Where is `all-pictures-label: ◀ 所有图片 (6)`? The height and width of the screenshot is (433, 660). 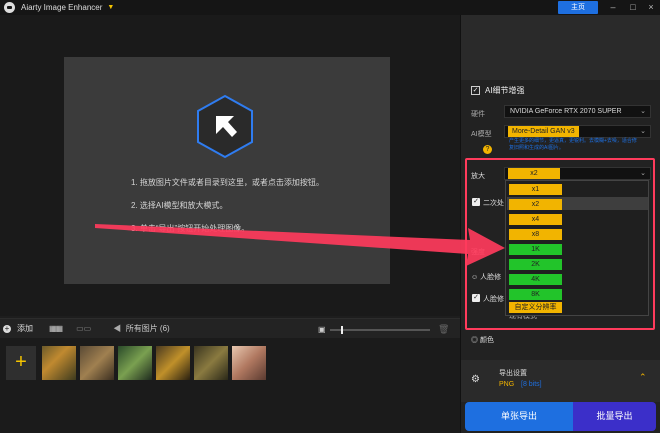
all-pictures-label: ◀ 所有图片 (6) is located at coordinates (141, 328).